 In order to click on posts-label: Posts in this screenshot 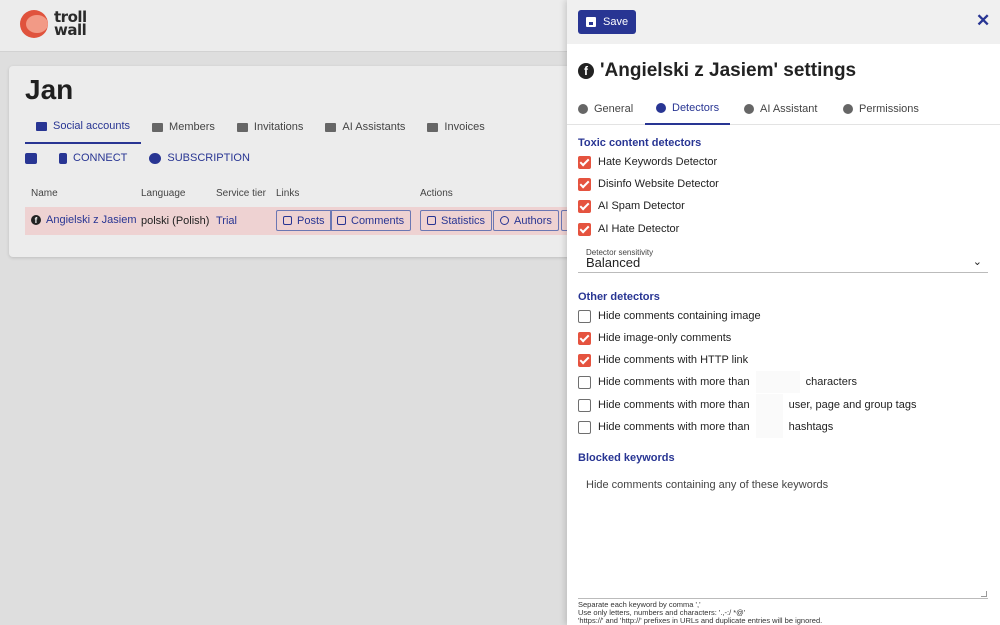, I will do `click(311, 220)`.